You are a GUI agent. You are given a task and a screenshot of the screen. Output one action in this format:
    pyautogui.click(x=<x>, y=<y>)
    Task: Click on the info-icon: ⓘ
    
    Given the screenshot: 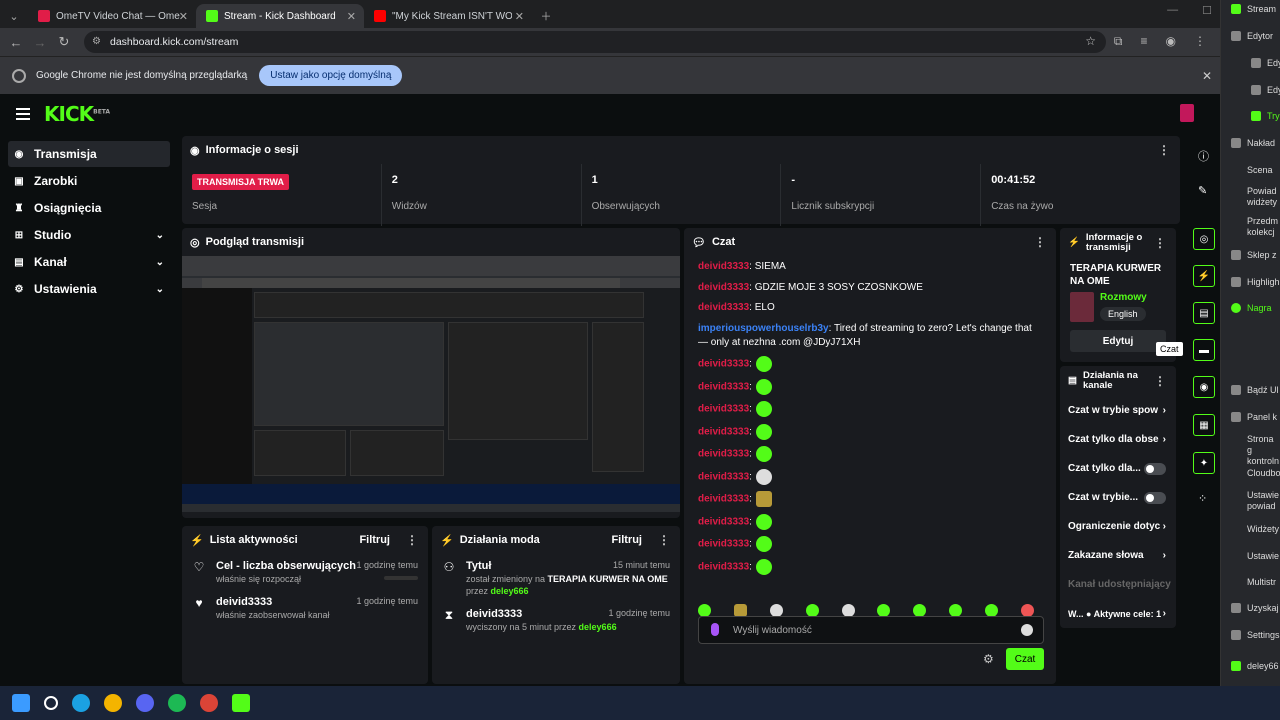 What is the action you would take?
    pyautogui.click(x=1203, y=156)
    